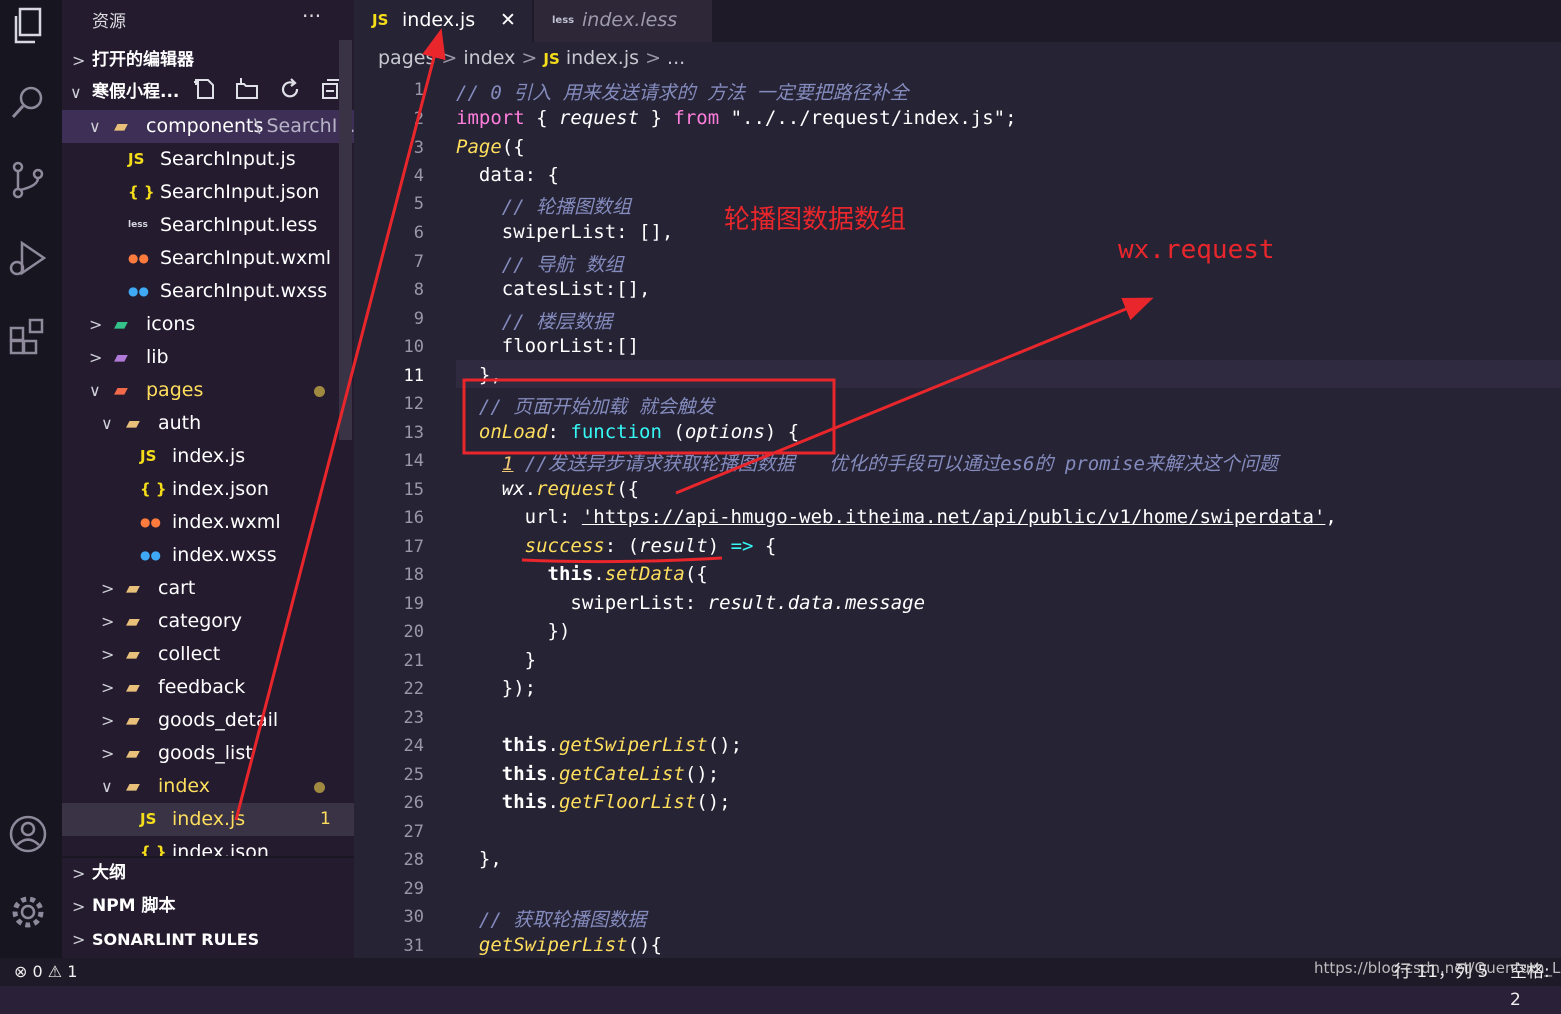 This screenshot has width=1561, height=1014. I want to click on onload-highlight-box, so click(649, 416).